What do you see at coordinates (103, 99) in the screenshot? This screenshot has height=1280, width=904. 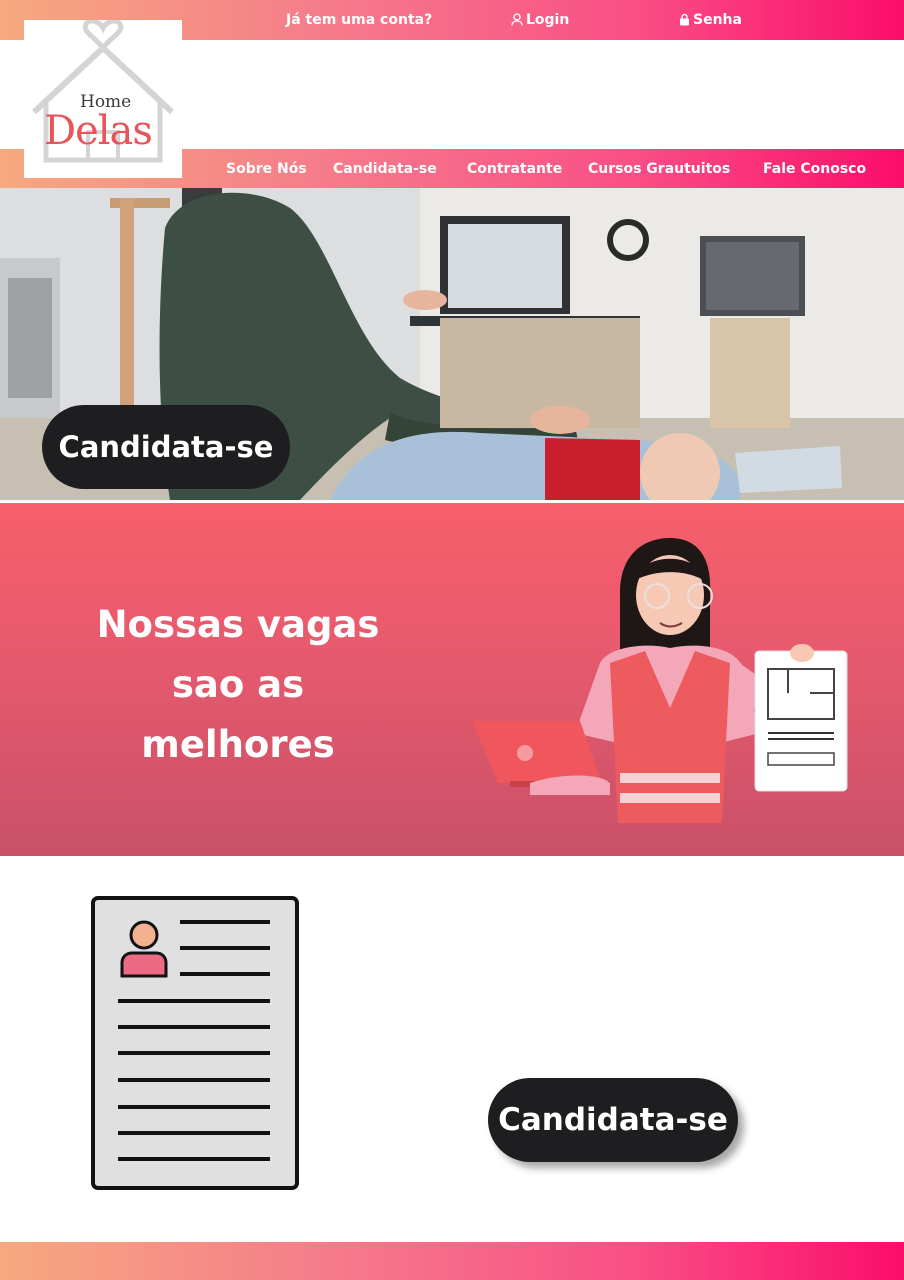 I see `home-delas-logo: Home Delas` at bounding box center [103, 99].